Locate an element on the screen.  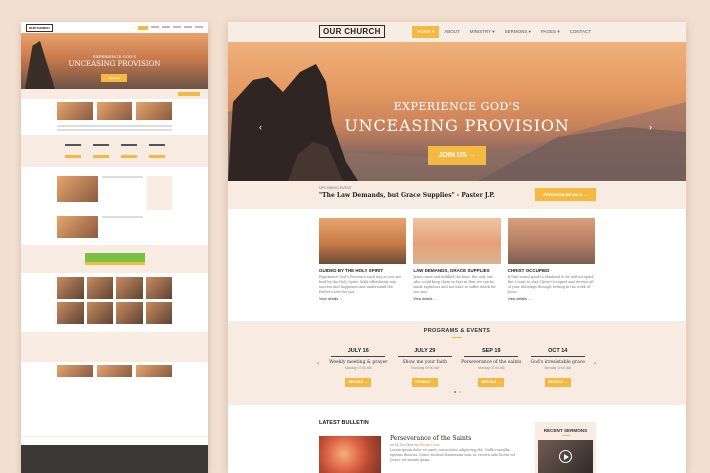
card-title: CHRIST OCCUPIED is located at coordinates (528, 270).